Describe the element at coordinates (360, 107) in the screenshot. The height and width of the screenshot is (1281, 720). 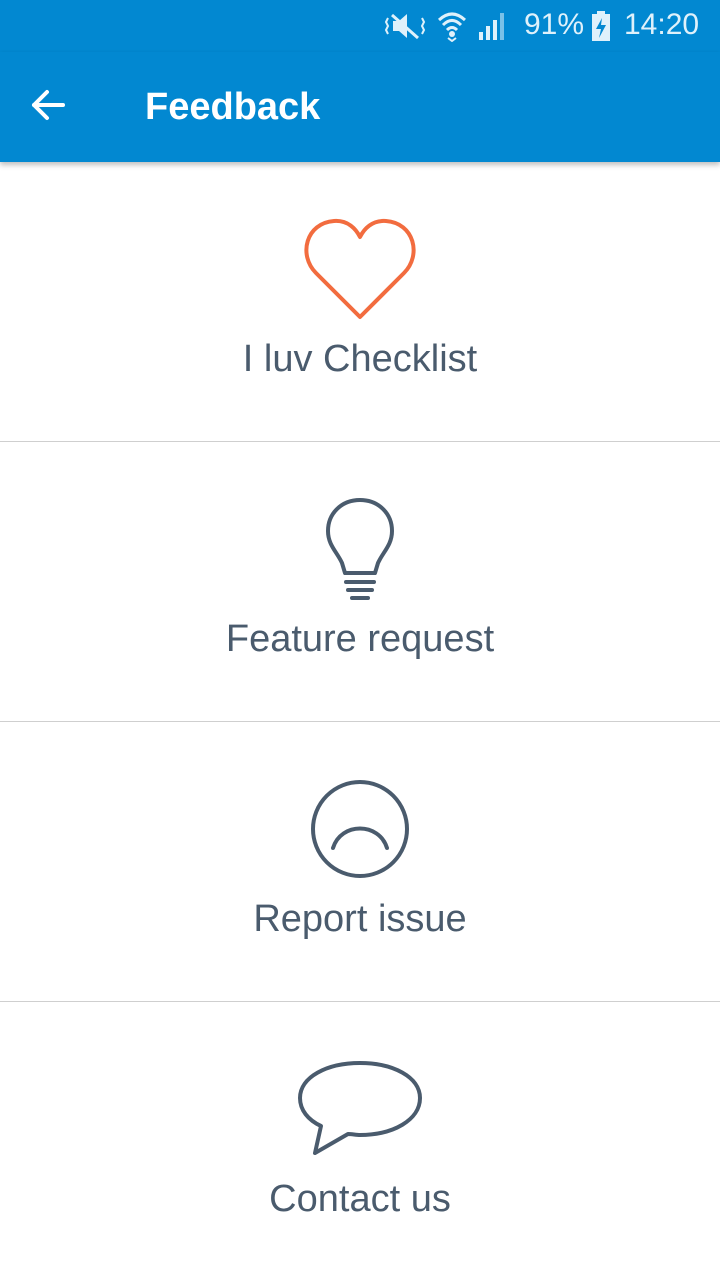
I see `app-bar: Feedback` at that location.